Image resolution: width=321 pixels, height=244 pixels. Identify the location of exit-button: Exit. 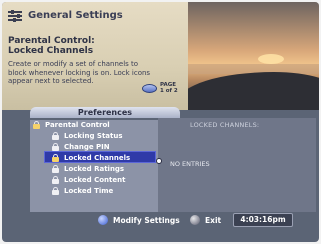
(205, 220).